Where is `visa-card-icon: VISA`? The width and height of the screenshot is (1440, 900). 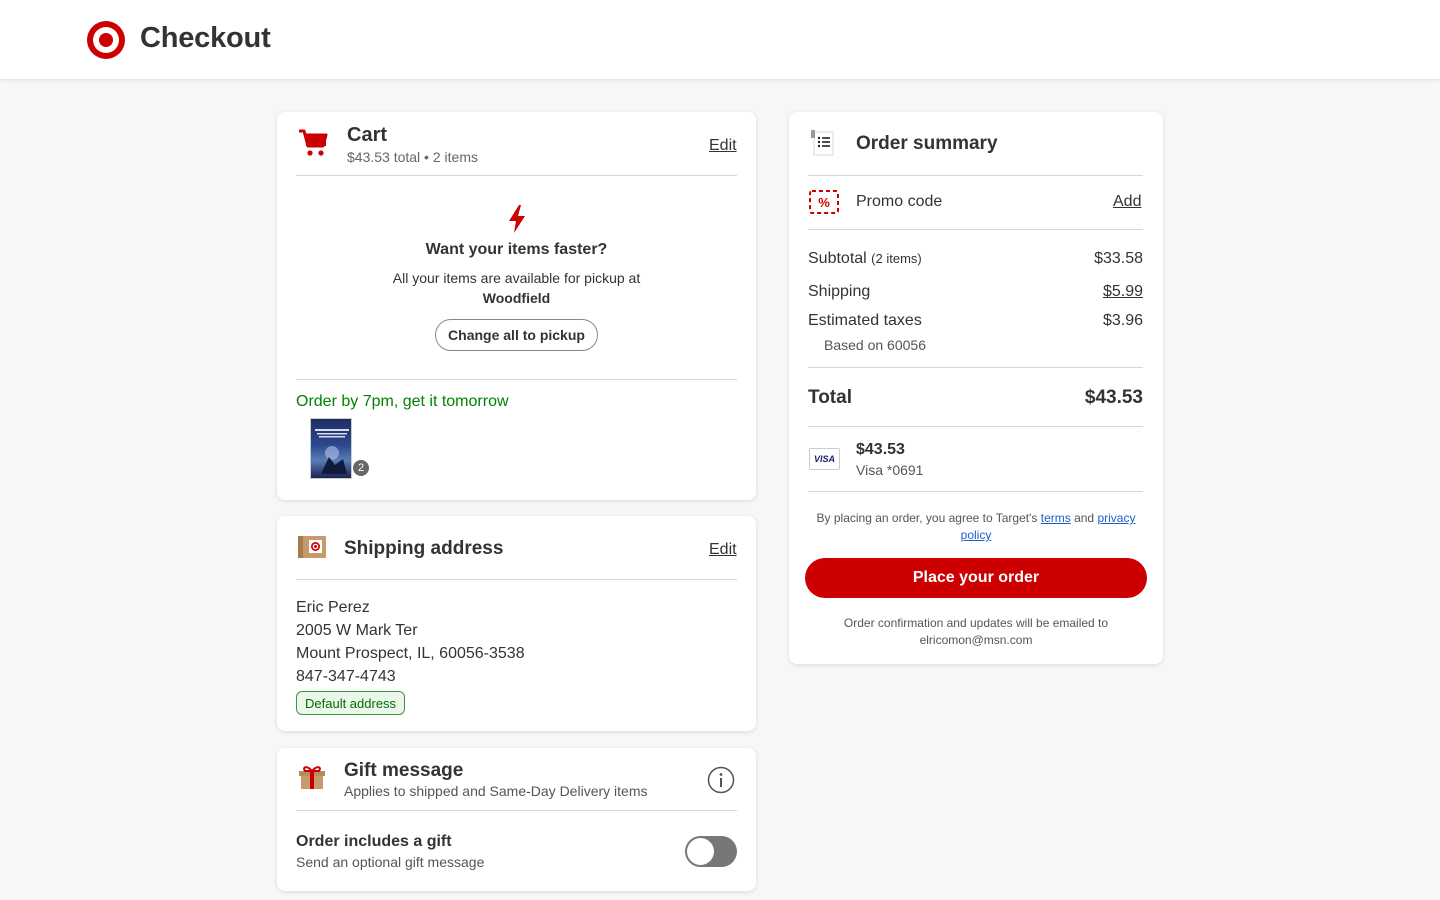
visa-card-icon: VISA is located at coordinates (824, 459).